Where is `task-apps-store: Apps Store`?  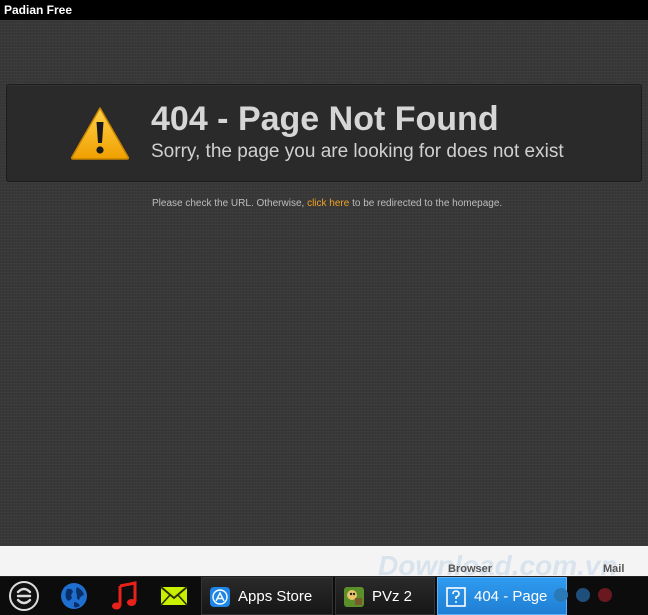 task-apps-store: Apps Store is located at coordinates (267, 596).